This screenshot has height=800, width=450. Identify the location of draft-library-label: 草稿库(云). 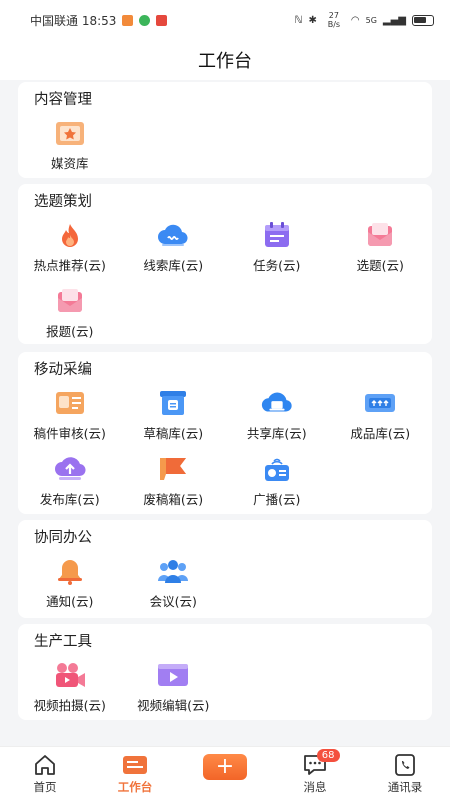
(173, 433).